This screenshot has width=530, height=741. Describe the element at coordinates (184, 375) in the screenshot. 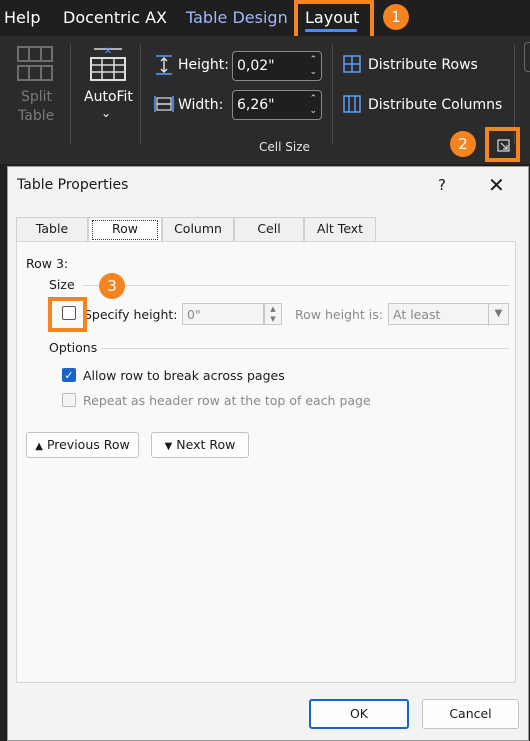

I see `allow-break-label: Allow row to break across pages` at that location.